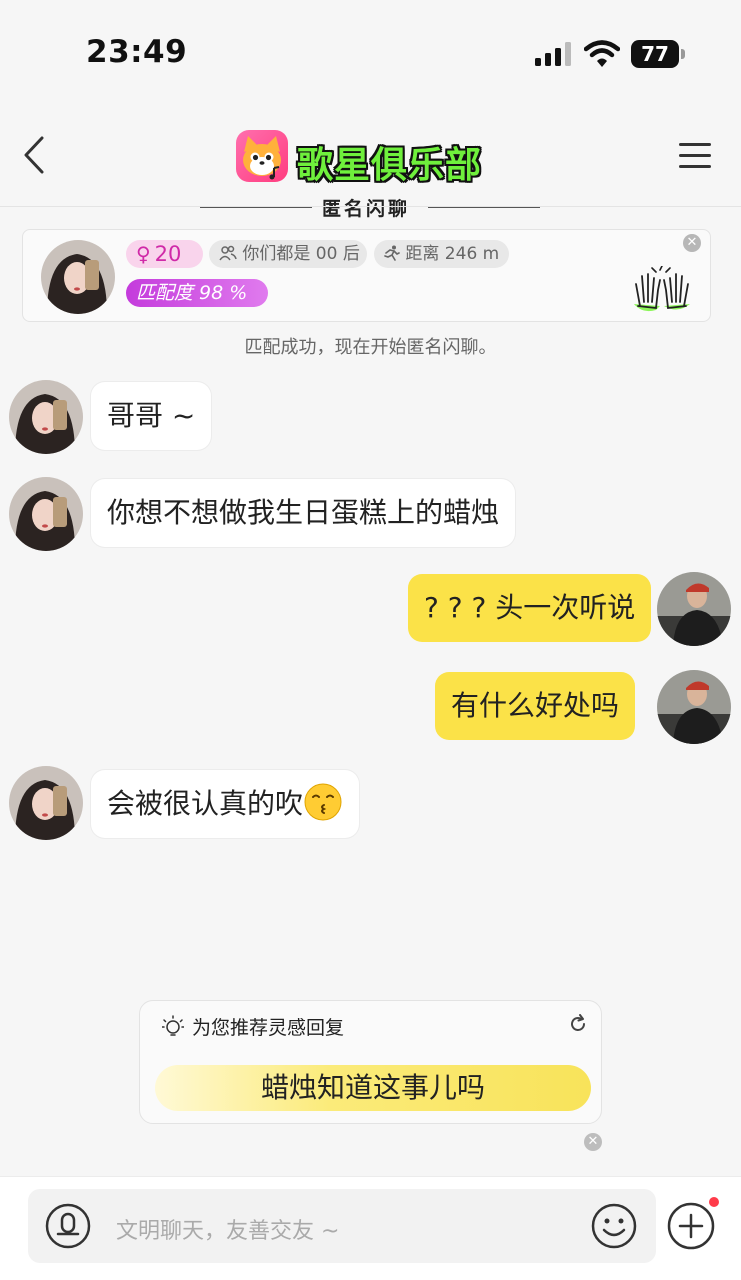 This screenshot has height=1280, width=741. Describe the element at coordinates (151, 416) in the screenshot. I see `message-bubble-incoming: 哥哥 ~` at that location.